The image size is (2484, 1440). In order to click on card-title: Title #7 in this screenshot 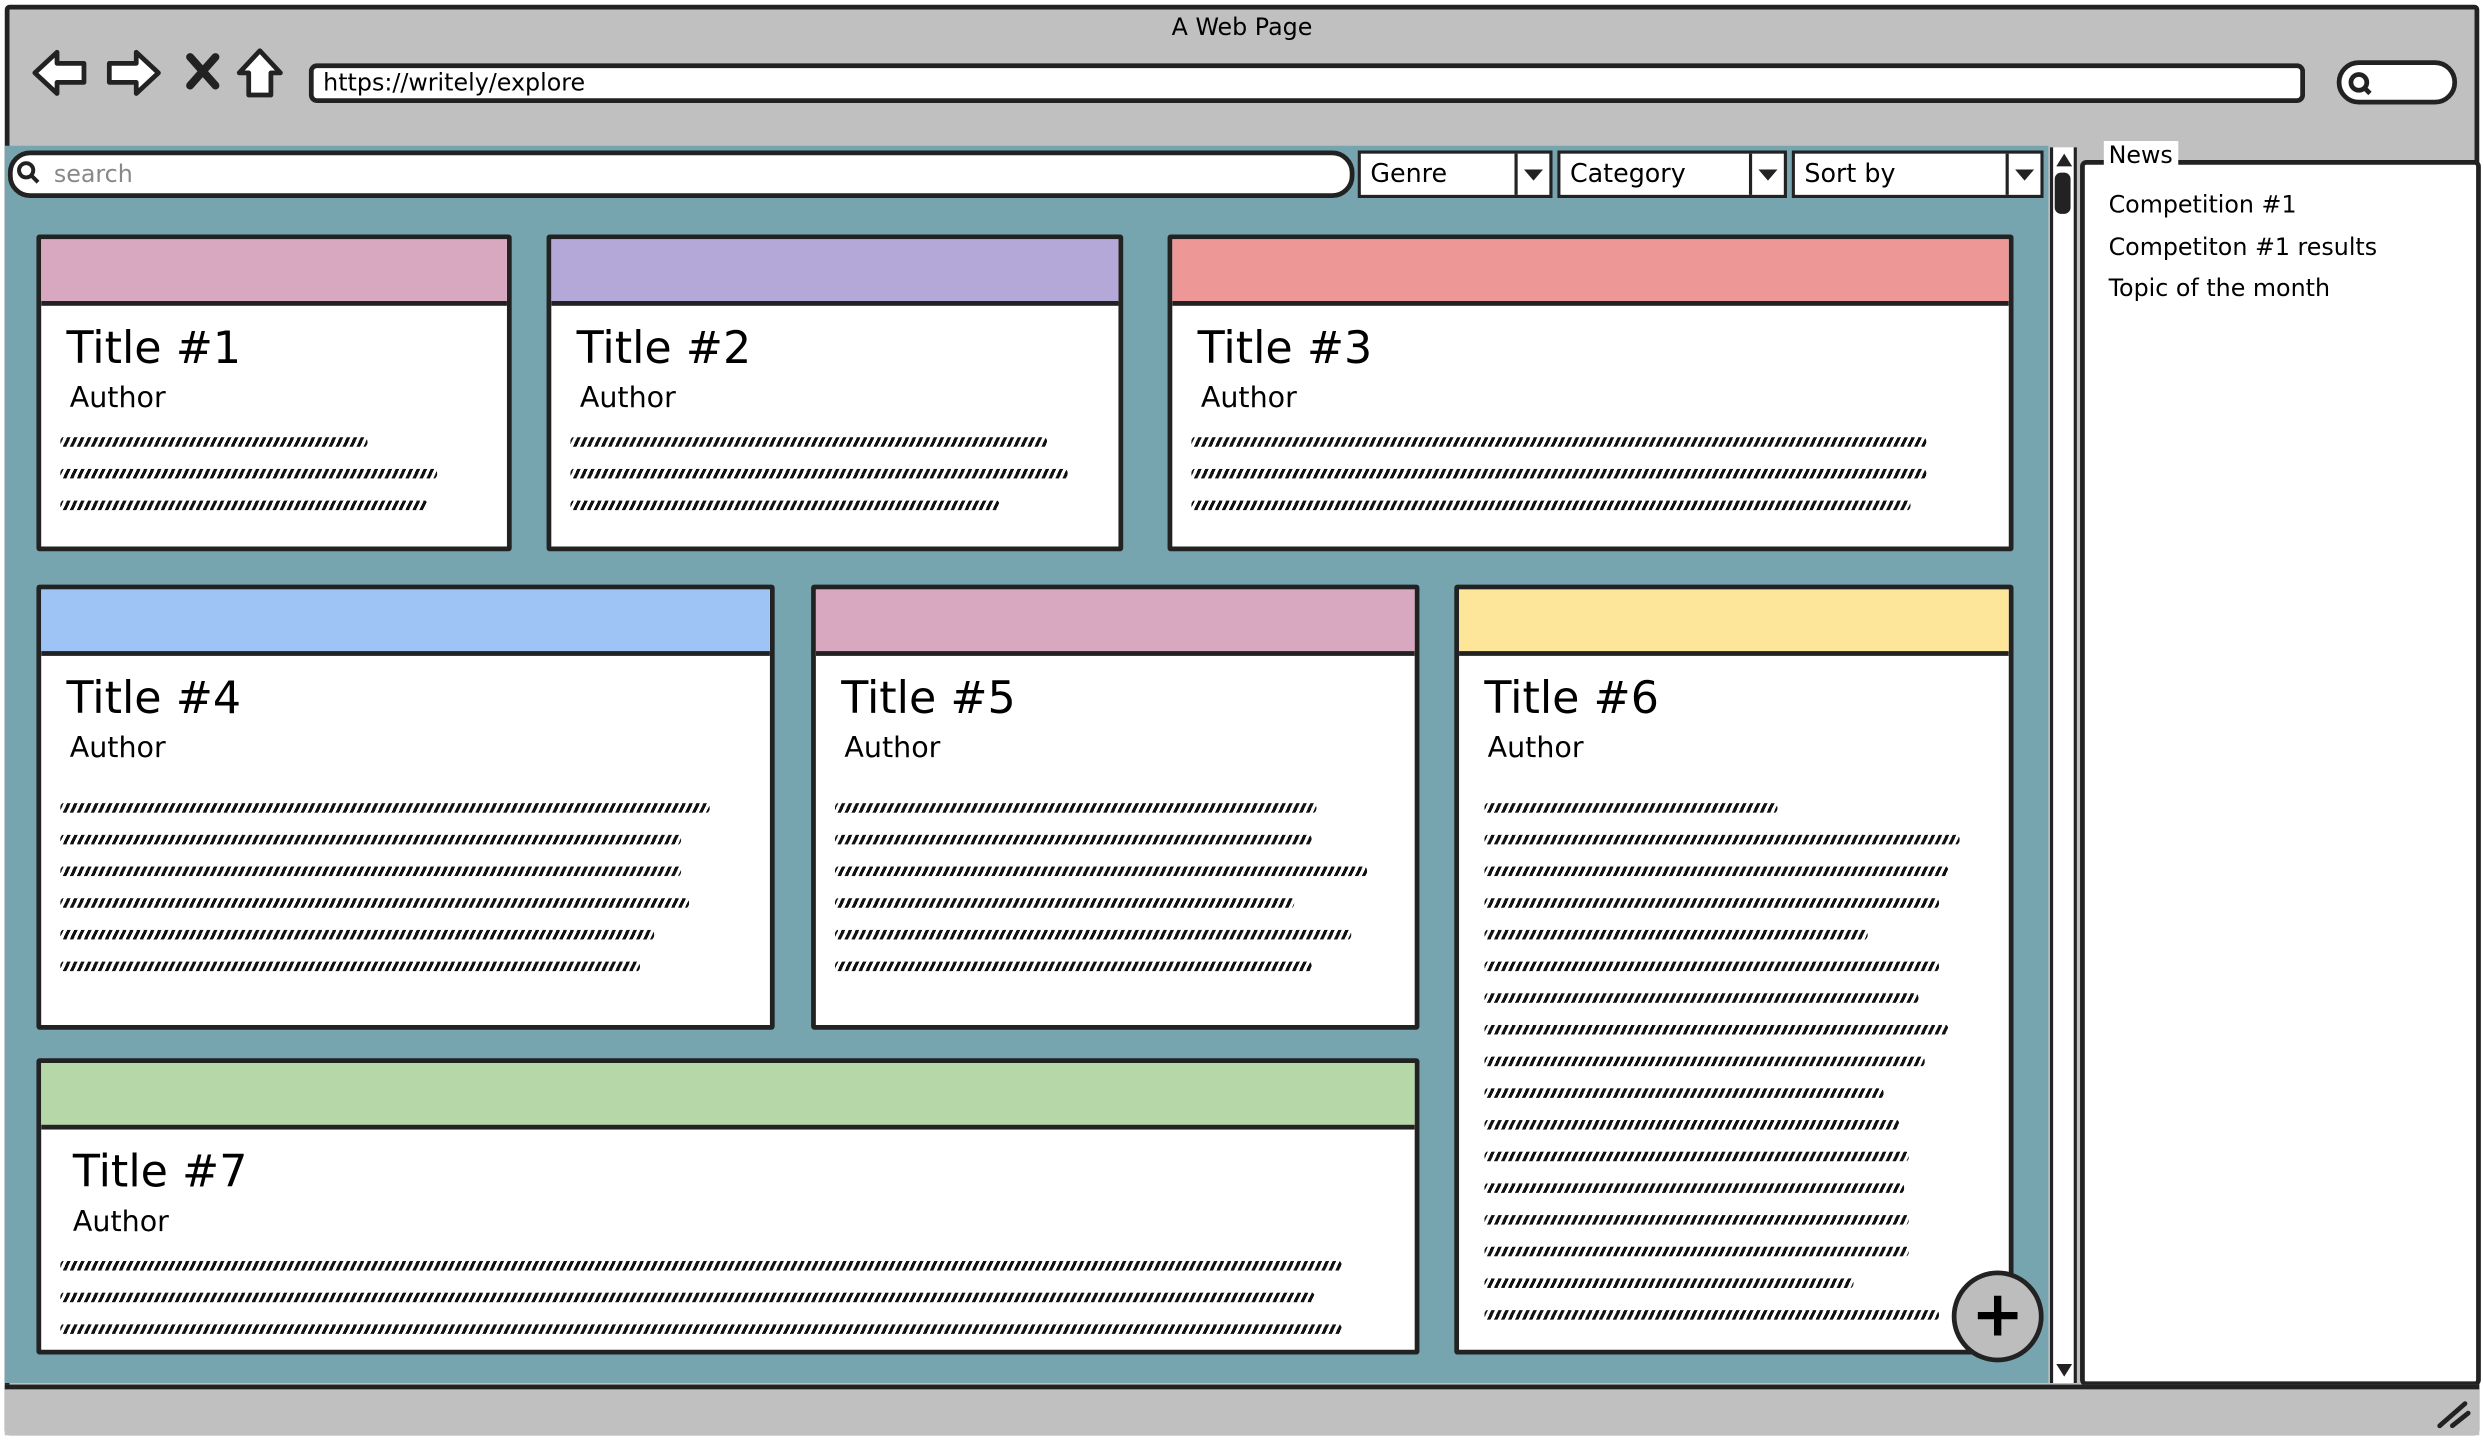, I will do `click(160, 1171)`.